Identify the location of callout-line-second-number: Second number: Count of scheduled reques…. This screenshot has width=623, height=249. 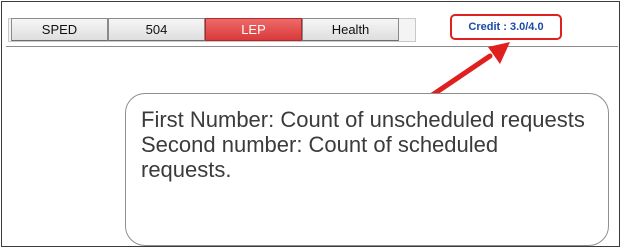
(320, 157).